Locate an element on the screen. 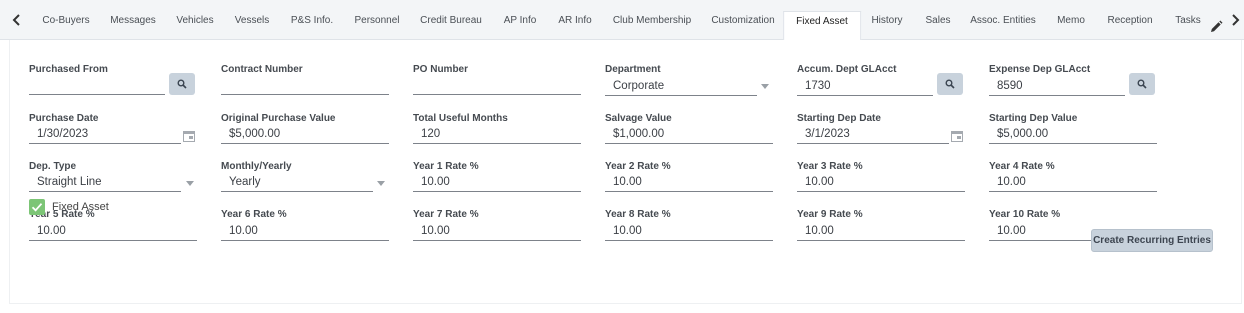 The height and width of the screenshot is (313, 1244). salvage-value-input: $1,000.00 is located at coordinates (689, 135).